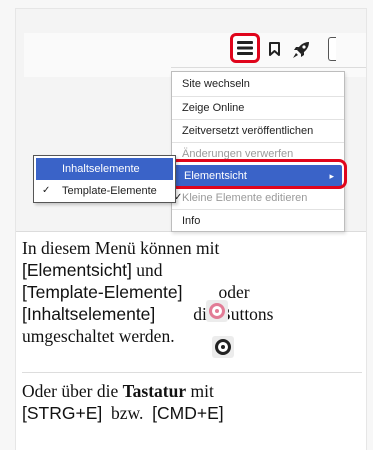 The image size is (373, 450). I want to click on rocket-button, so click(301, 50).